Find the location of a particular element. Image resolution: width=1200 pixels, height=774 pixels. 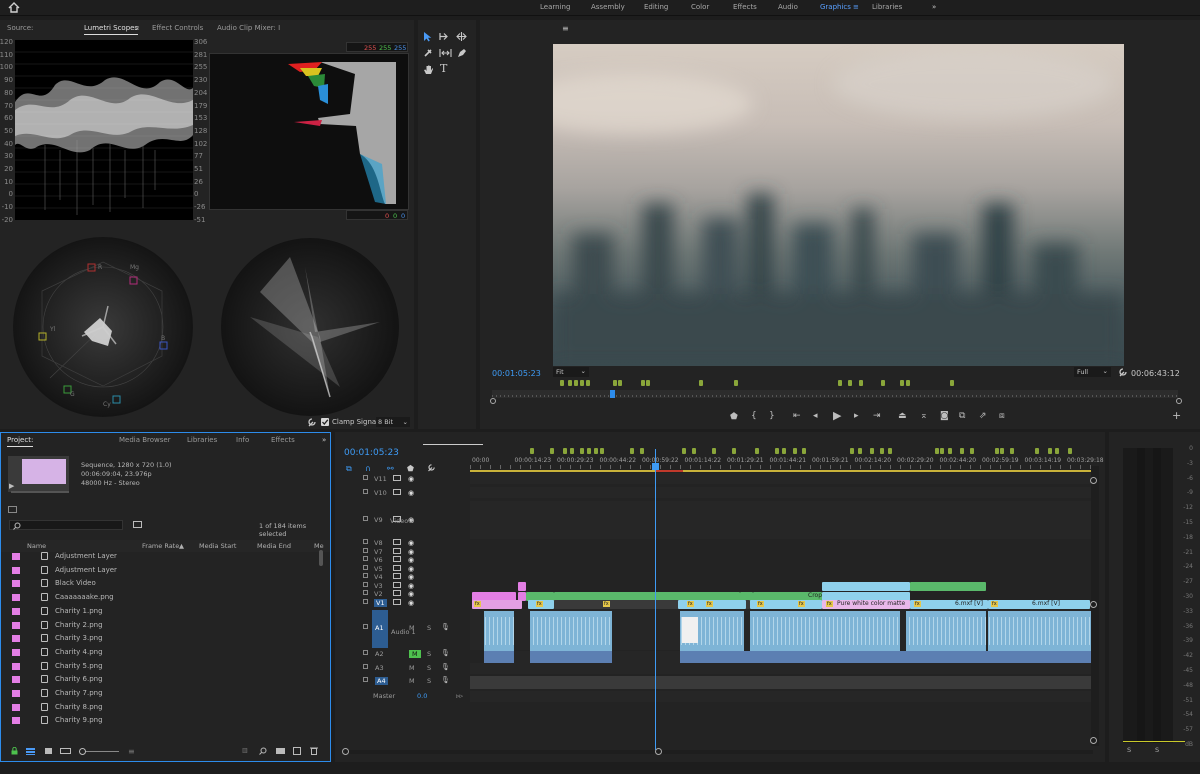

track-label-v2: V2 is located at coordinates (378, 594).